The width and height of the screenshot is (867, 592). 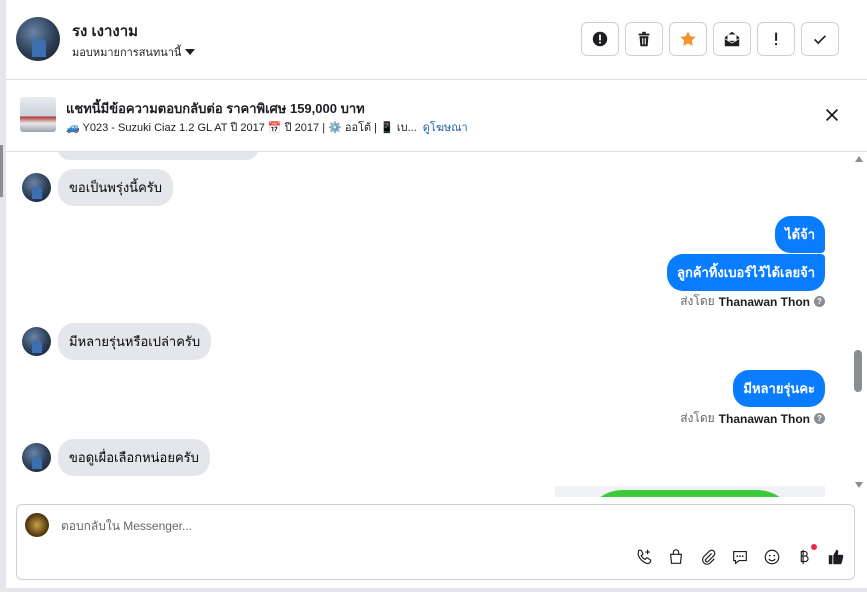 I want to click on incoming-message: ขอดูเผื่อเลือกหน่อยครับ, so click(x=116, y=457).